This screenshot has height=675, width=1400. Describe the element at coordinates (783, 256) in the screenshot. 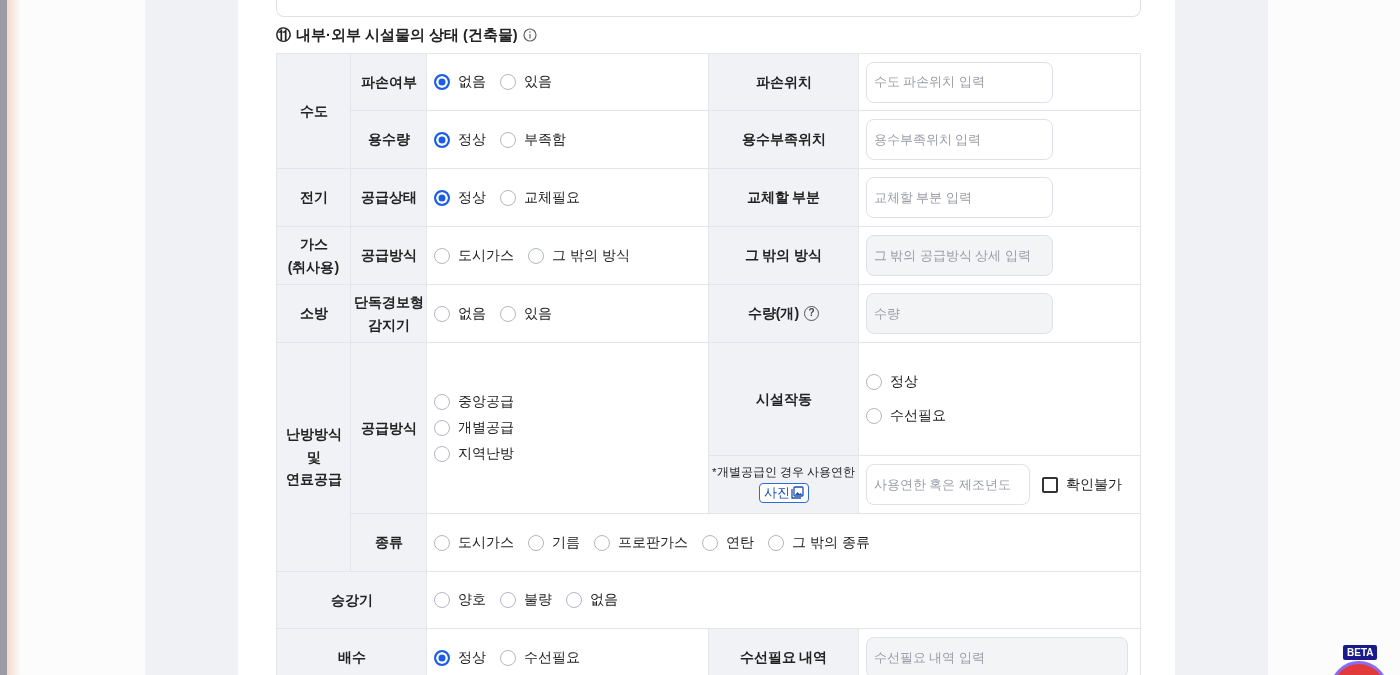

I see `field-label: 그 밖의 방식` at that location.